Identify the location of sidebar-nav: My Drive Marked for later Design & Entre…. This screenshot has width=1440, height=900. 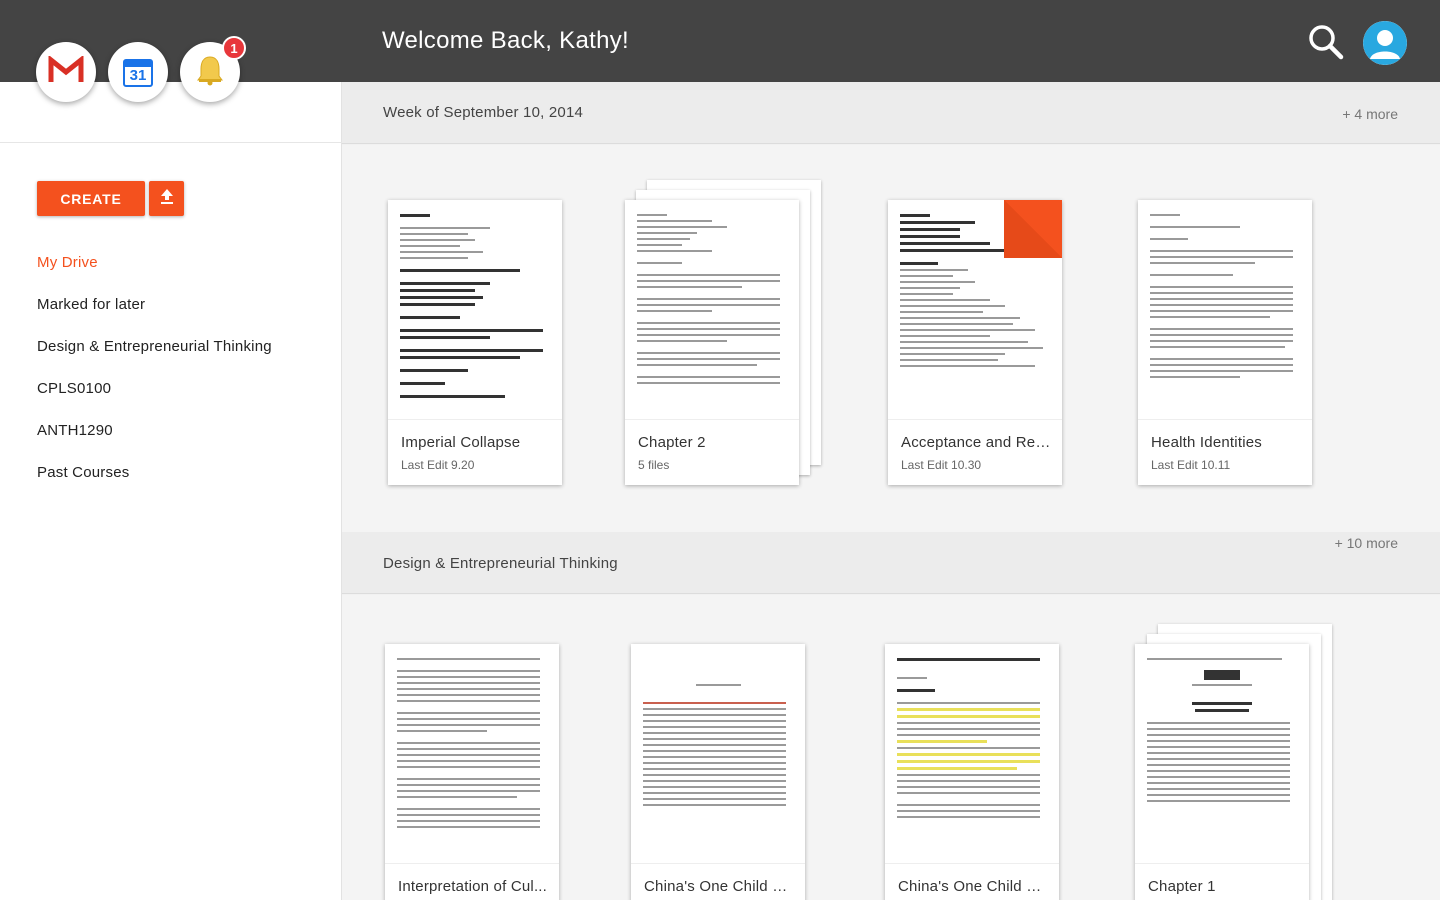
(154, 380).